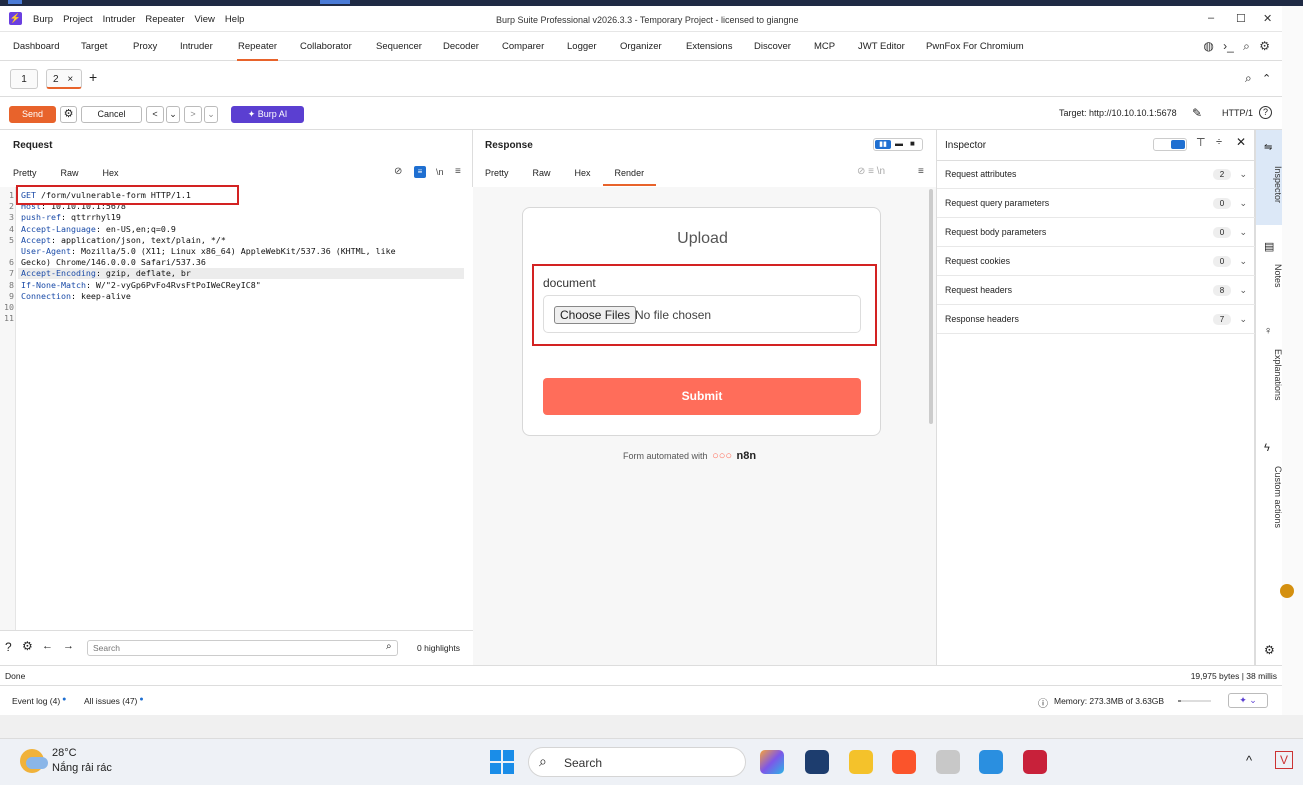  Describe the element at coordinates (440, 172) in the screenshot. I see `newline-icon: \n` at that location.